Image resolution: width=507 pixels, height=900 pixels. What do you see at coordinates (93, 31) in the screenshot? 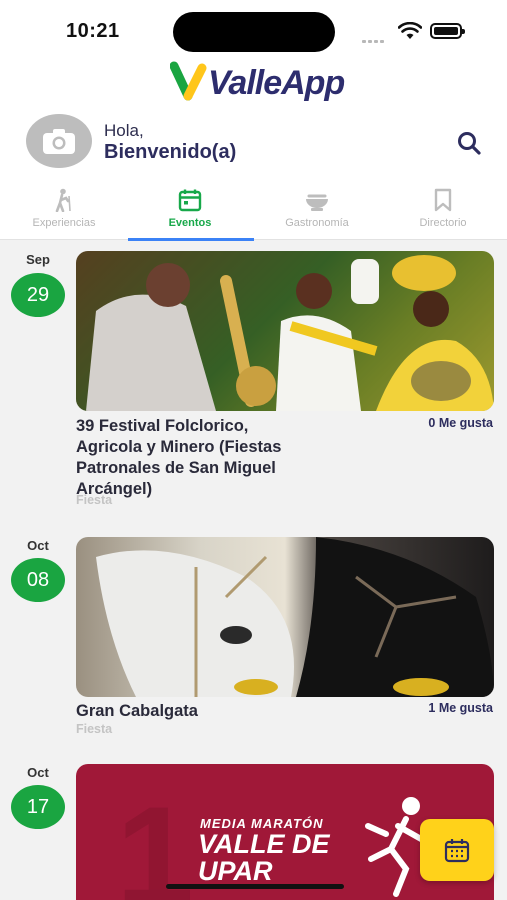
I see `status-time: 10:21` at bounding box center [93, 31].